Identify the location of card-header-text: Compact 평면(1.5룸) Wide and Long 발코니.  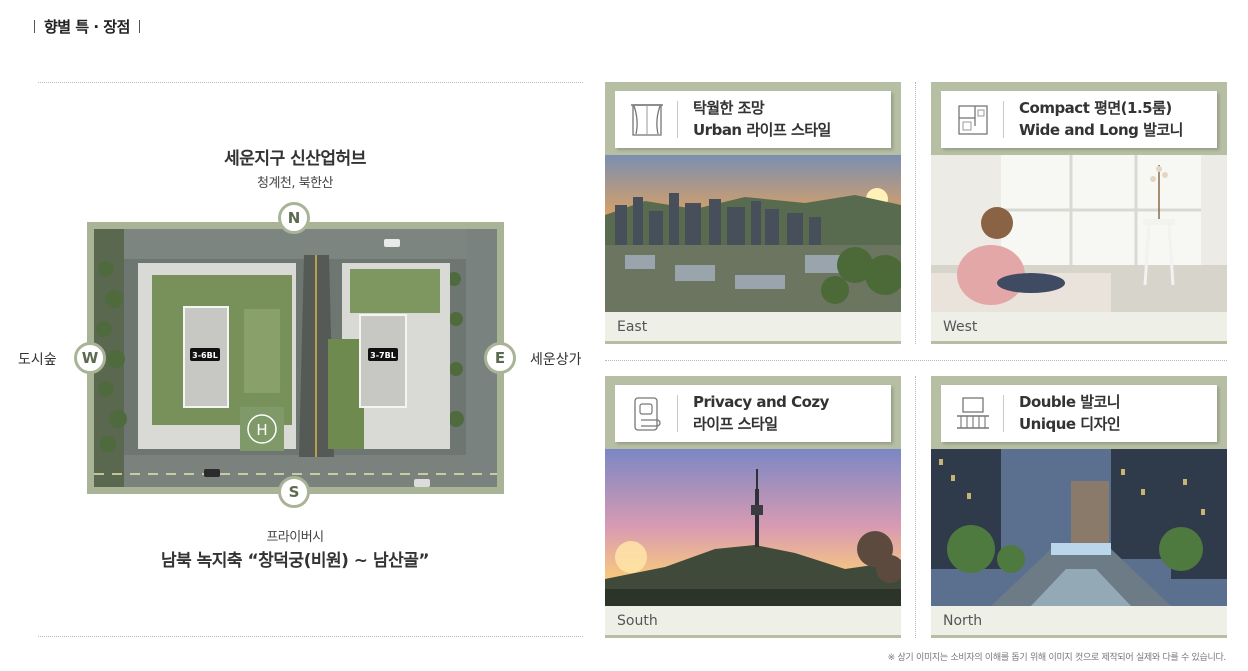
(1101, 119).